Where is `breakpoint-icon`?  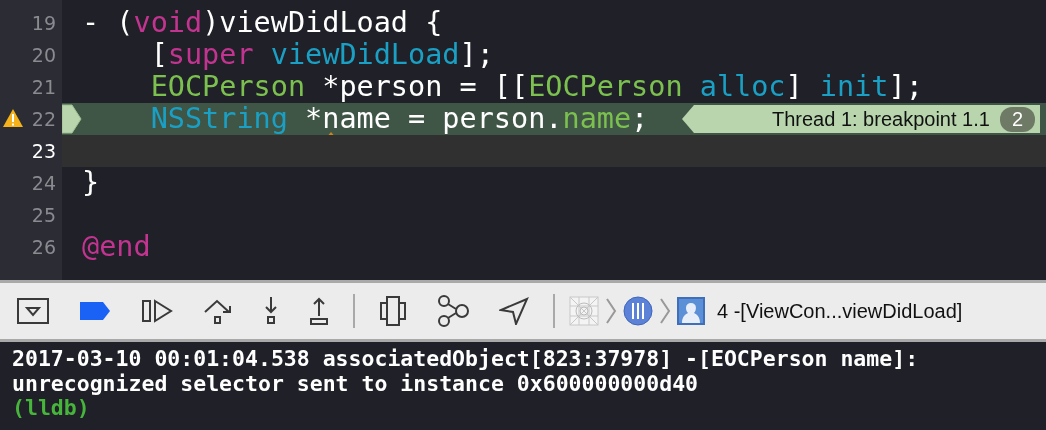 breakpoint-icon is located at coordinates (95, 311).